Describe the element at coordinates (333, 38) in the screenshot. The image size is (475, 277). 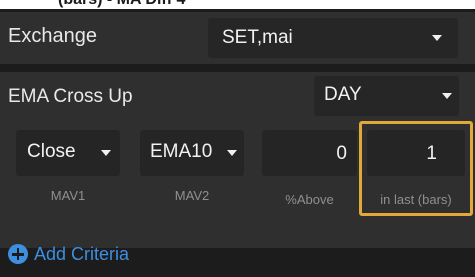
I see `exchange-dropdown: SET,mai` at that location.